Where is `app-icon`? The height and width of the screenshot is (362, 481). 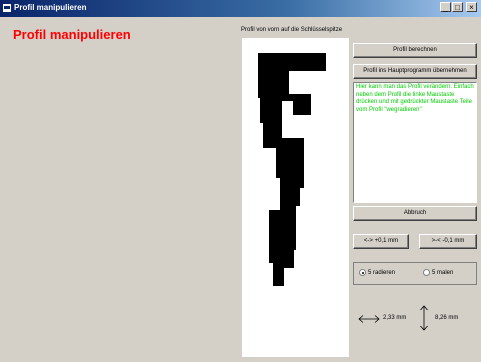
app-icon is located at coordinates (7, 8).